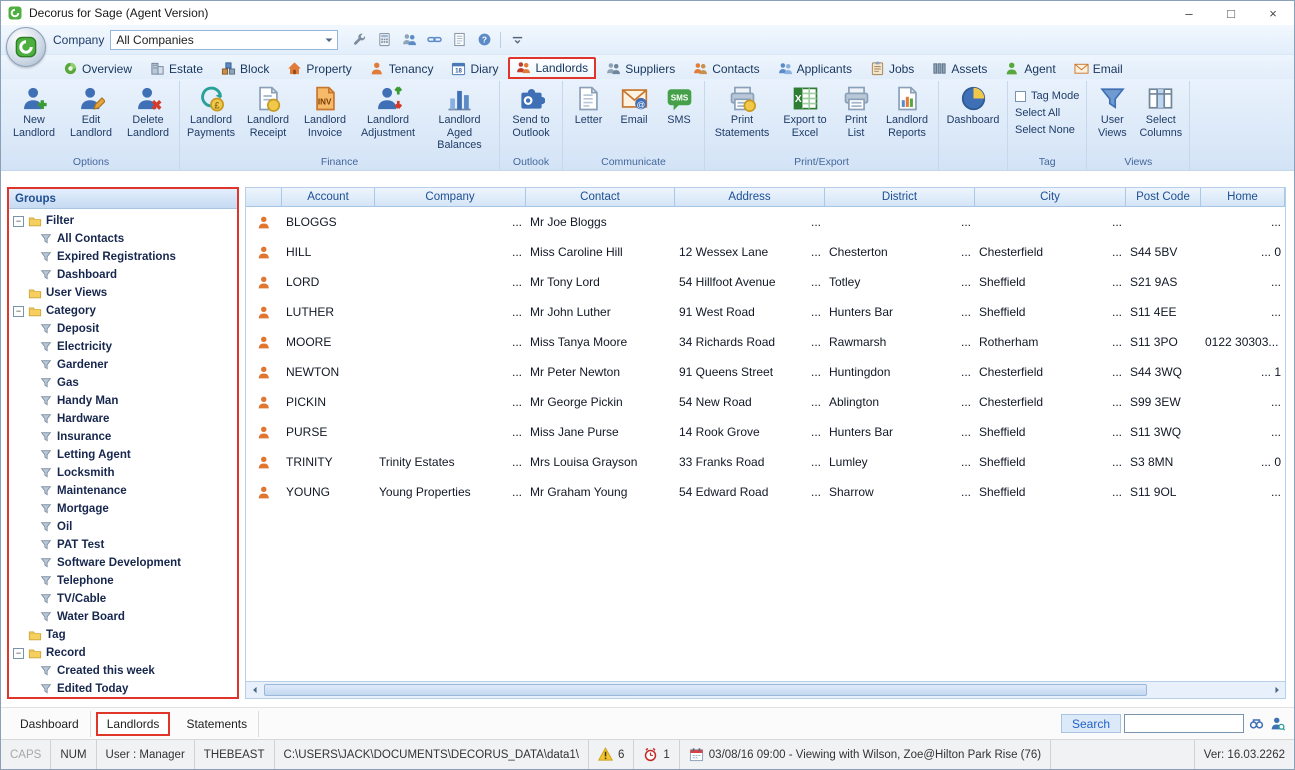 This screenshot has width=1295, height=770. Describe the element at coordinates (268, 111) in the screenshot. I see `landlord-receipt-button: Landlord Receipt` at that location.